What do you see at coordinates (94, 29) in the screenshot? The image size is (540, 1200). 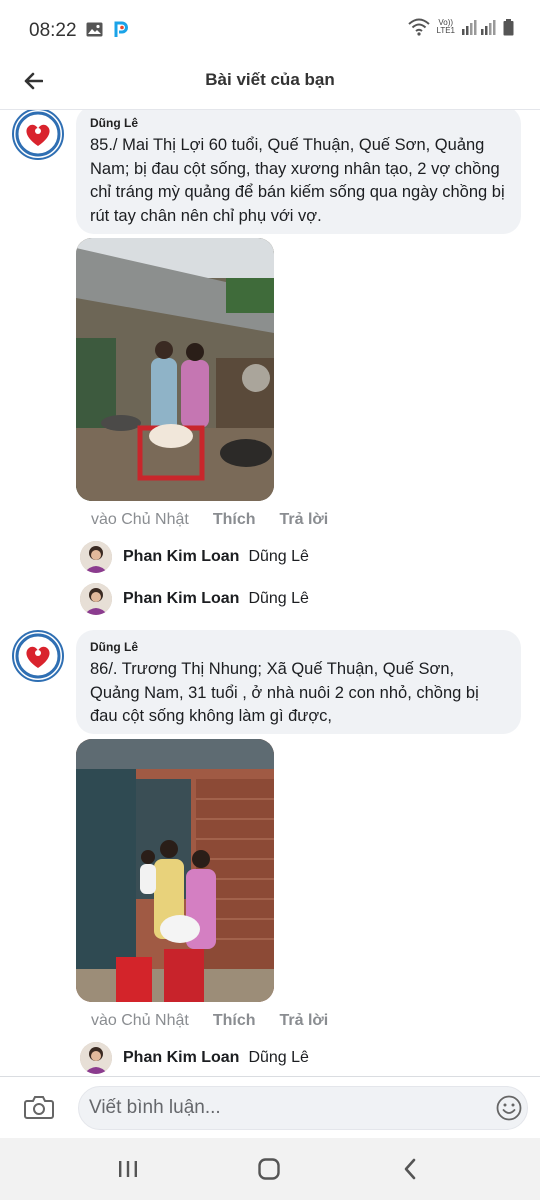 I see `image-icon` at bounding box center [94, 29].